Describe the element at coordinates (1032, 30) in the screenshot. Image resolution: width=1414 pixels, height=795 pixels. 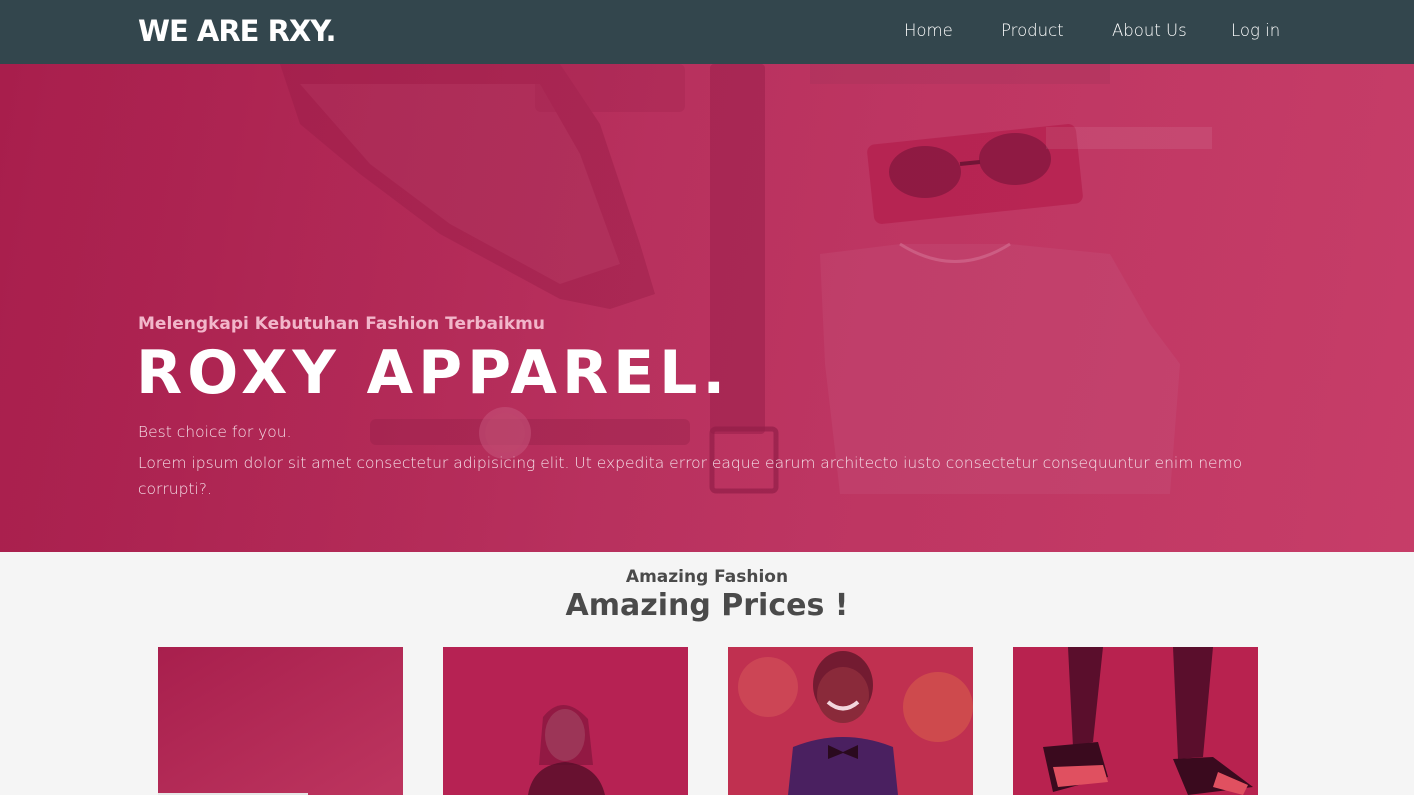
I see `nav-link-product: Product` at that location.